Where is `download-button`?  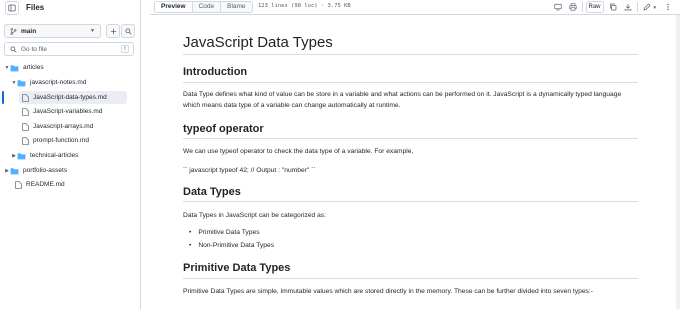
download-button is located at coordinates (628, 7).